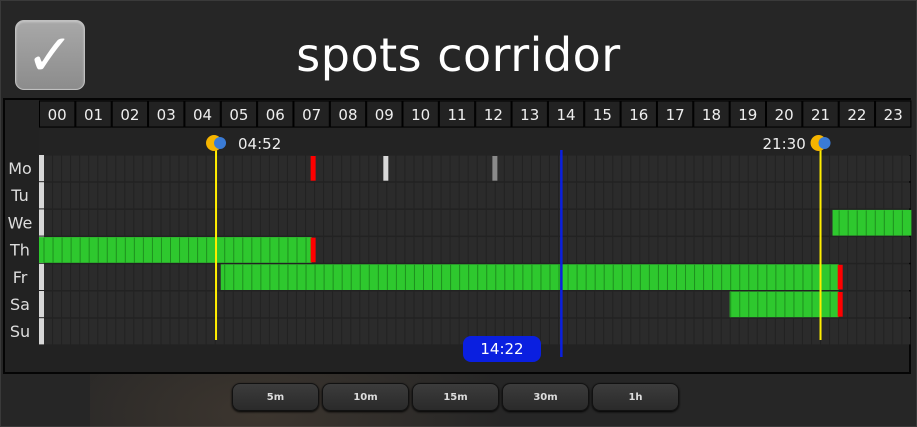  What do you see at coordinates (493, 115) in the screenshot?
I see `hour-label: 12` at bounding box center [493, 115].